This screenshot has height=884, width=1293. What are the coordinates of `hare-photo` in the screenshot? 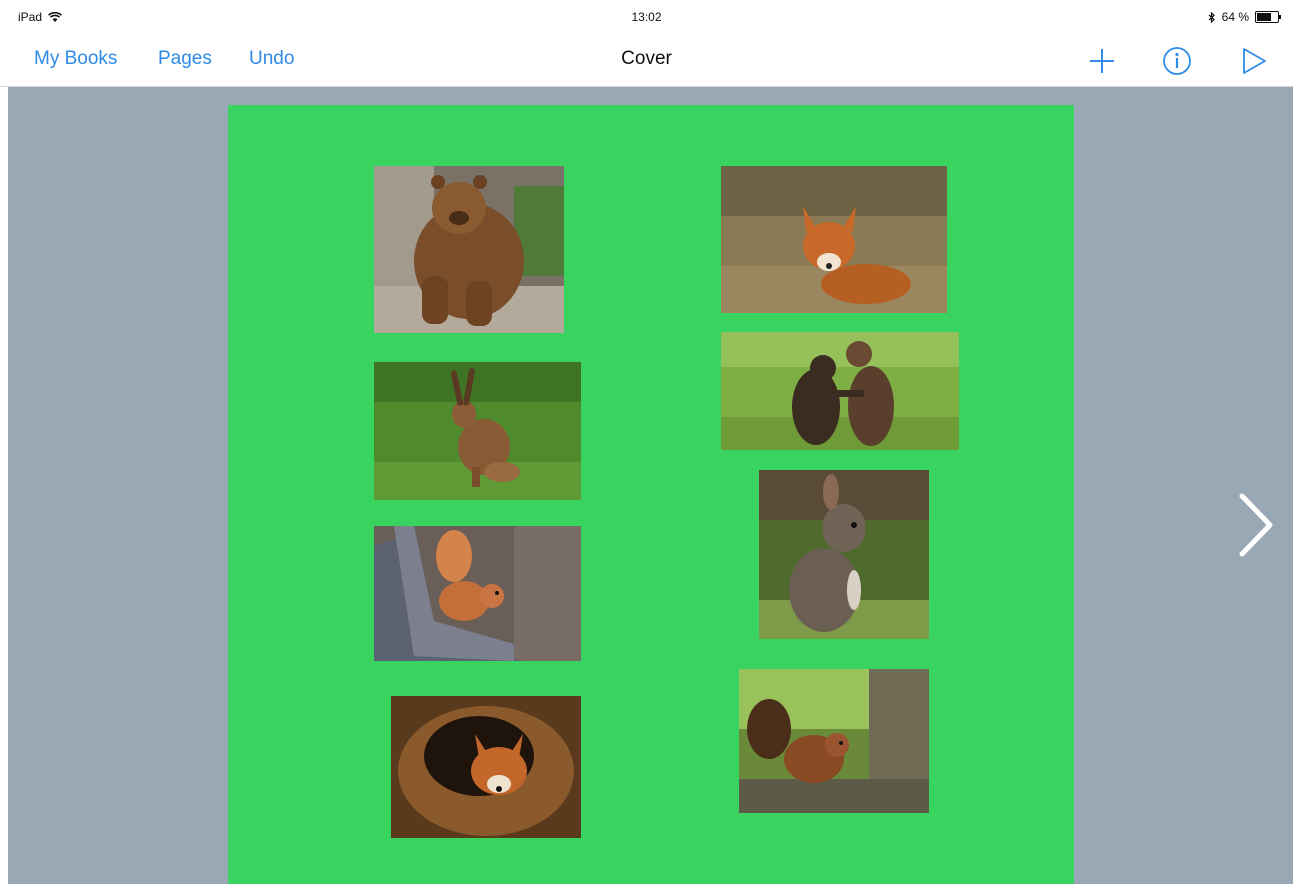 It's located at (477, 431).